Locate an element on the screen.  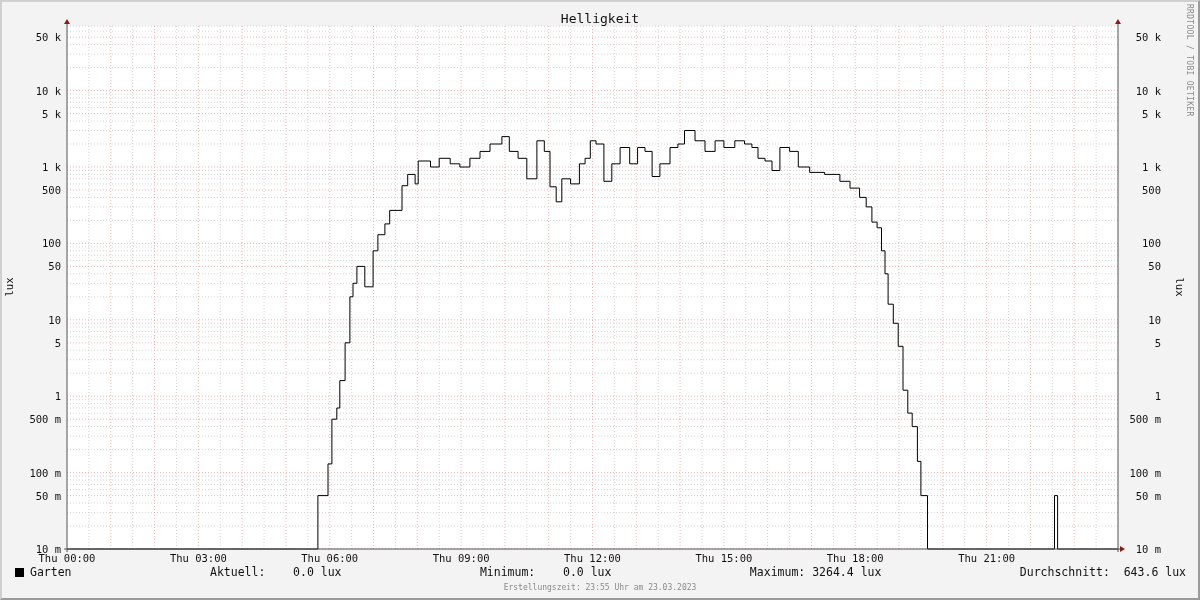
stat-label: Aktuell: is located at coordinates (237, 572).